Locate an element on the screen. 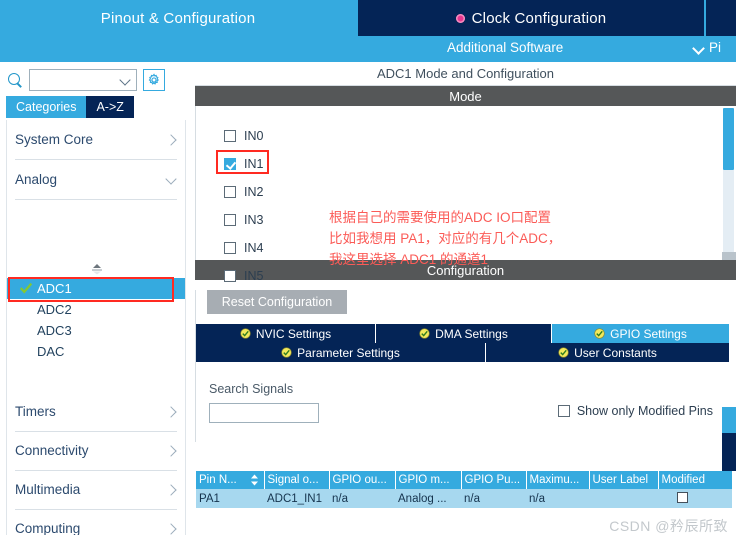  checkbox-show-only-modified-pins is located at coordinates (563, 411).